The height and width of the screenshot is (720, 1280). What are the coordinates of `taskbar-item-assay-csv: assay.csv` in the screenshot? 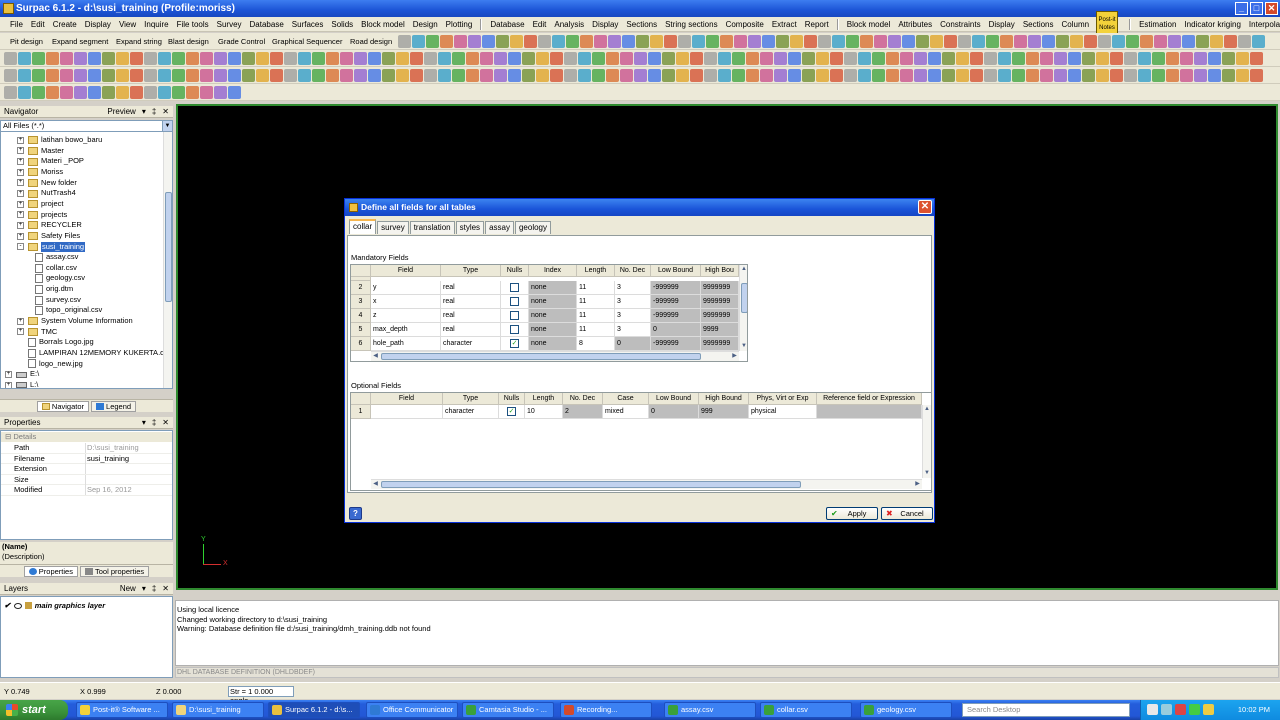 It's located at (710, 710).